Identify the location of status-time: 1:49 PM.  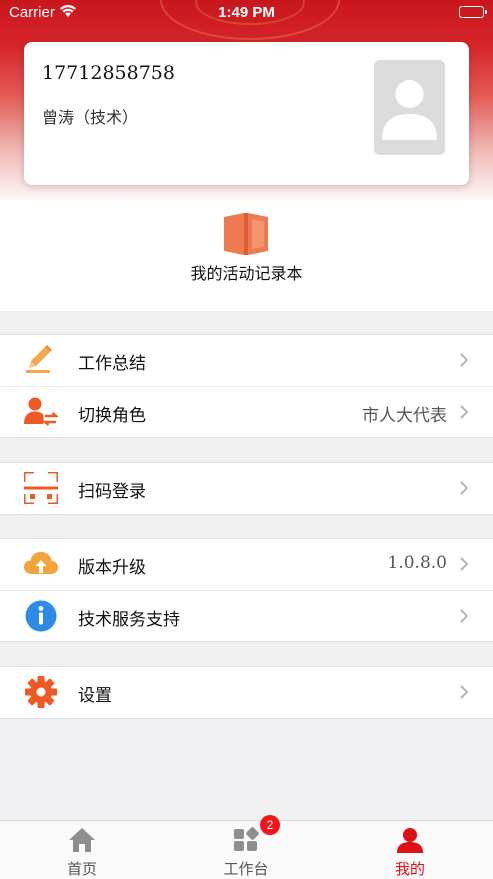
(246, 12).